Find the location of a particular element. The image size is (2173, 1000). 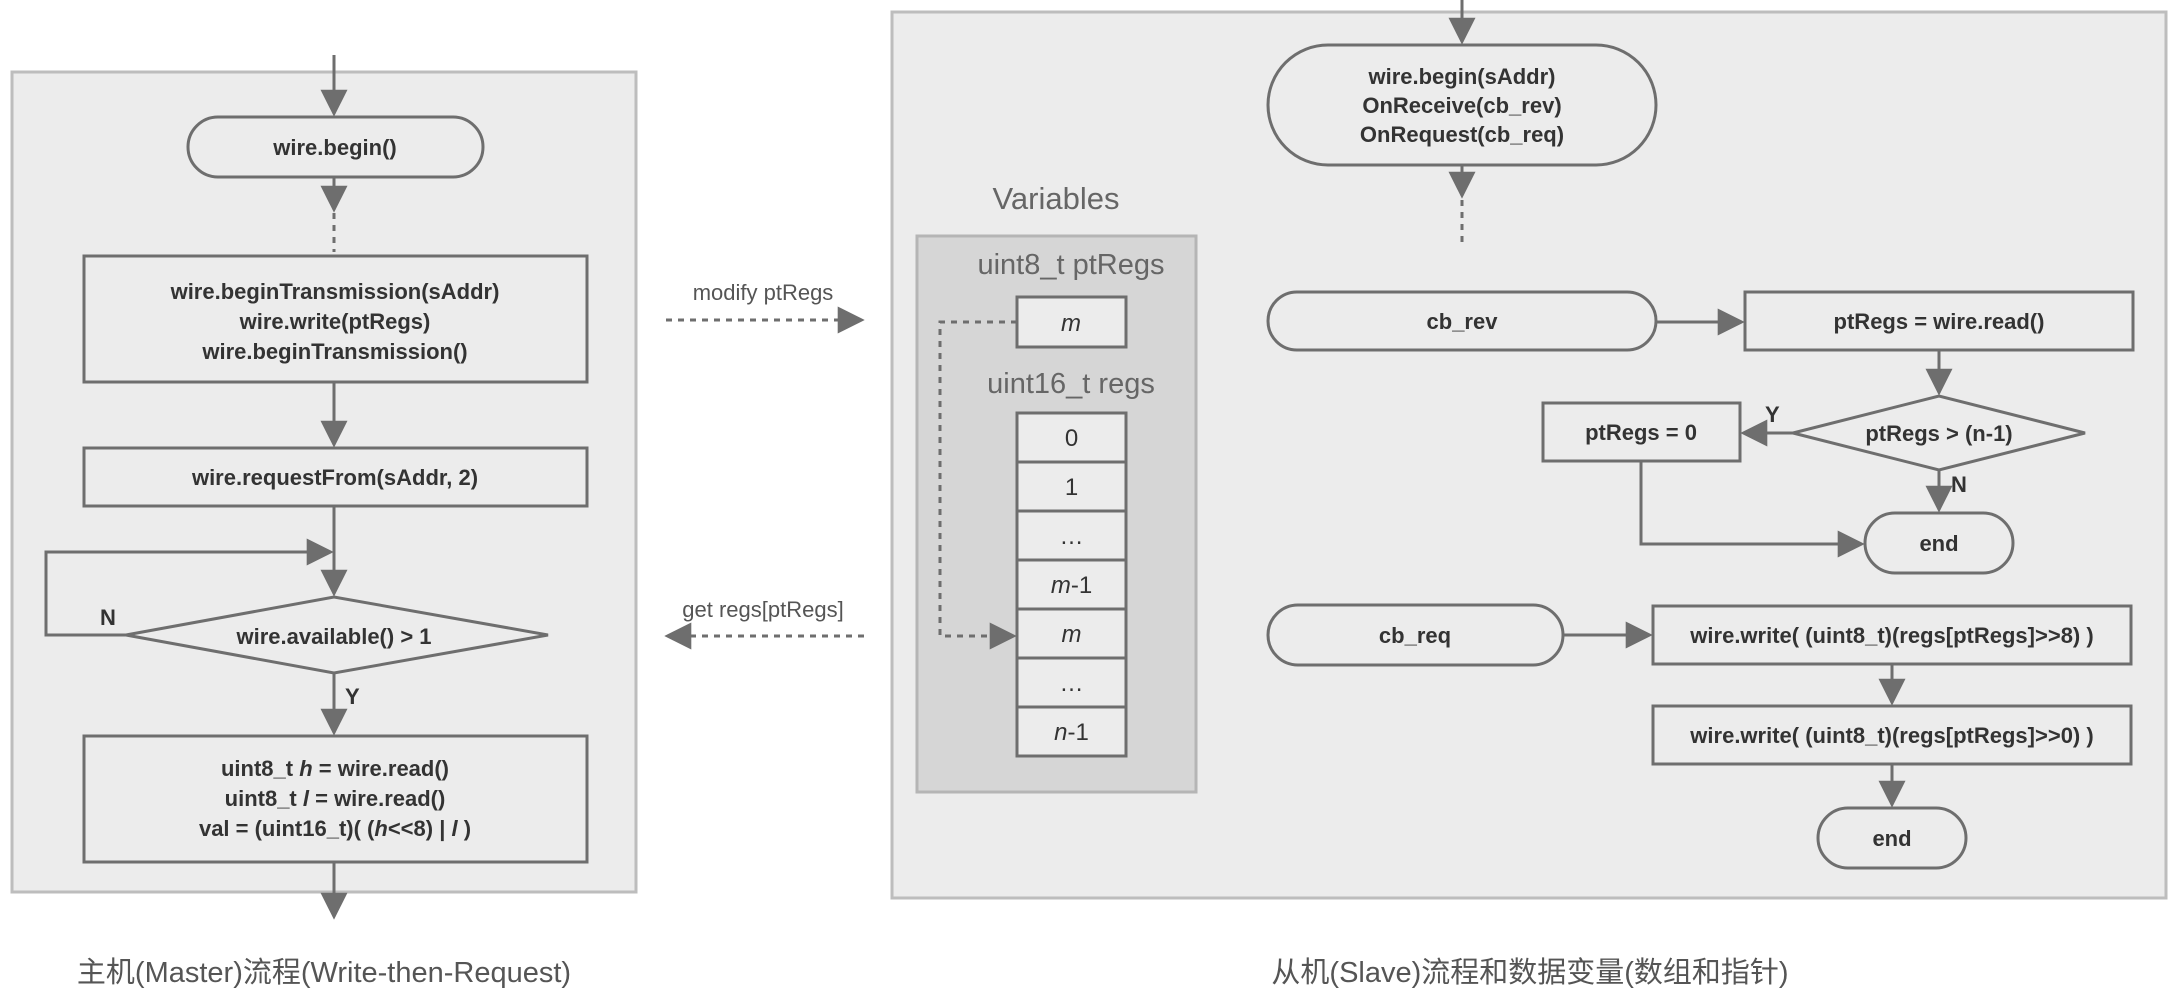

master-read-line-2: uint8_t l = wire.read() is located at coordinates (335, 798).